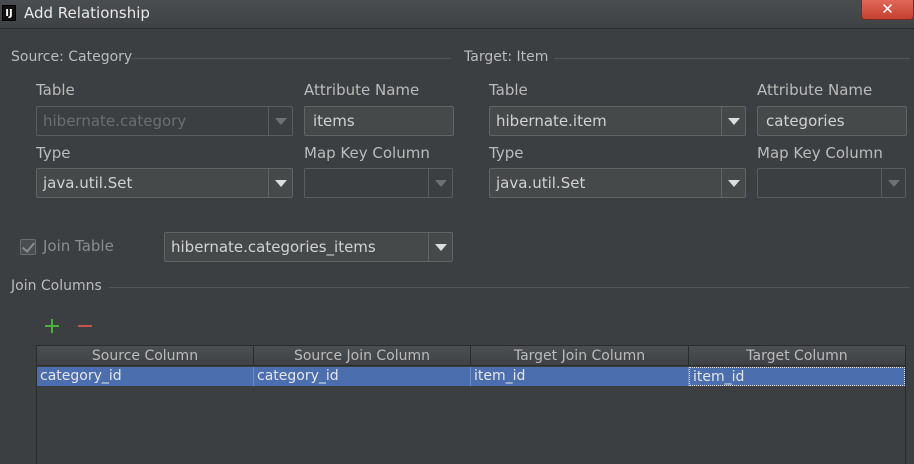 This screenshot has height=464, width=914. Describe the element at coordinates (55, 90) in the screenshot. I see `source-table-label: Table` at that location.